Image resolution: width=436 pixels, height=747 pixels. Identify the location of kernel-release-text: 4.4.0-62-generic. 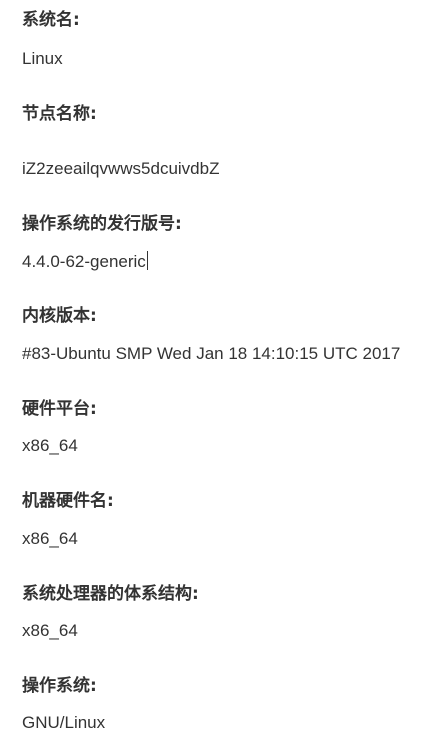
(84, 261).